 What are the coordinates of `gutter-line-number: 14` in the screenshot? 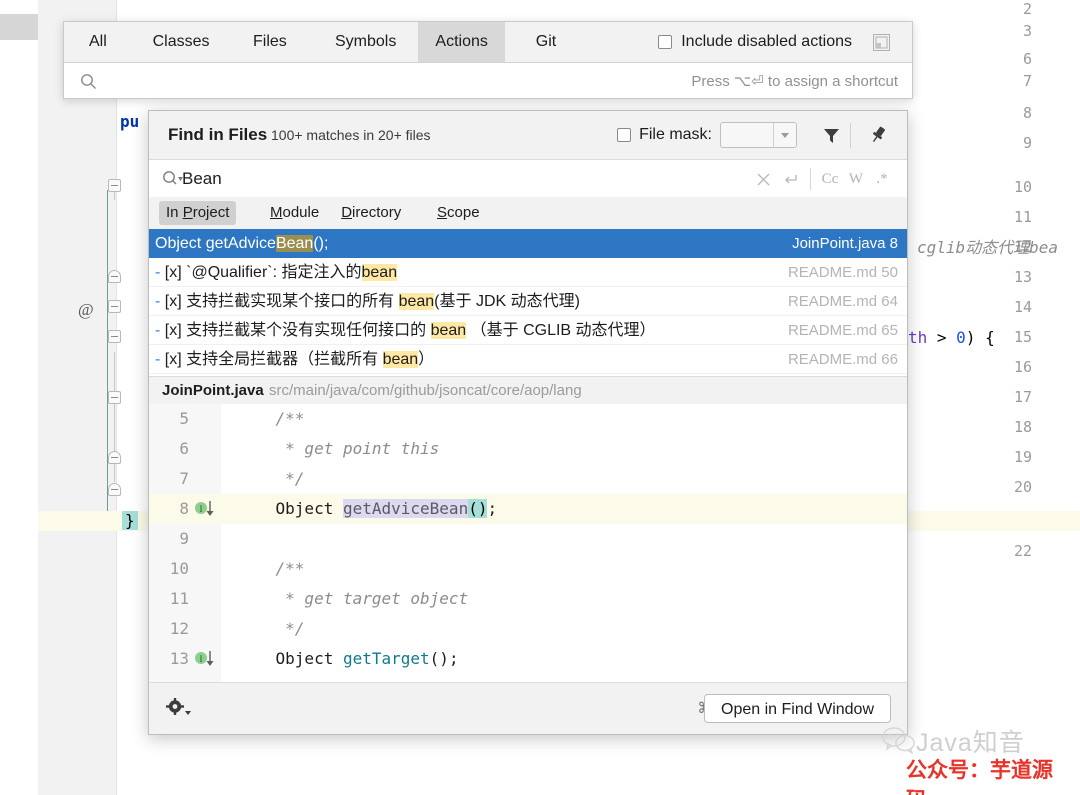 It's located at (1022, 307).